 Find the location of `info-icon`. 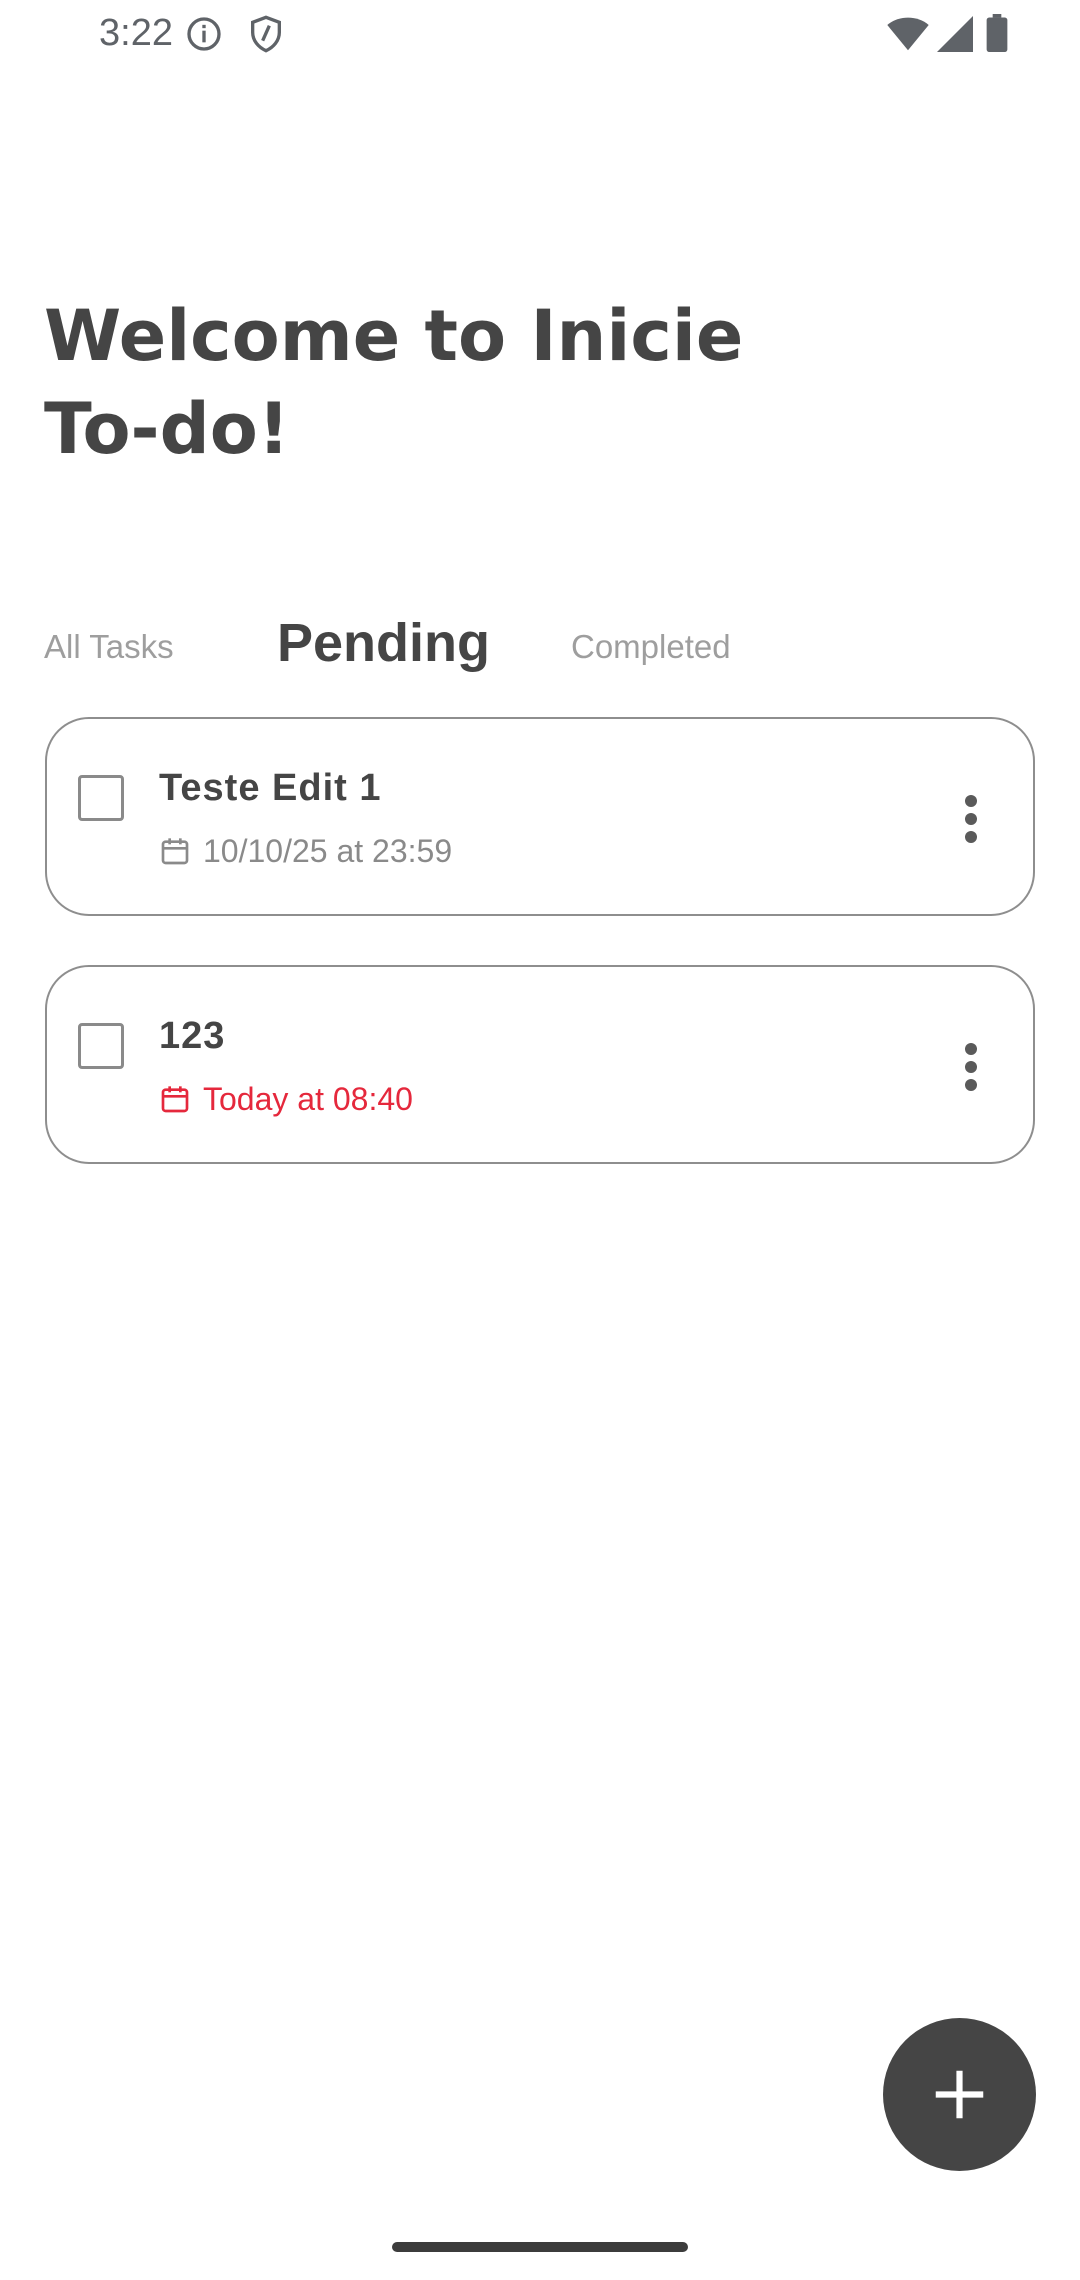

info-icon is located at coordinates (204, 36).